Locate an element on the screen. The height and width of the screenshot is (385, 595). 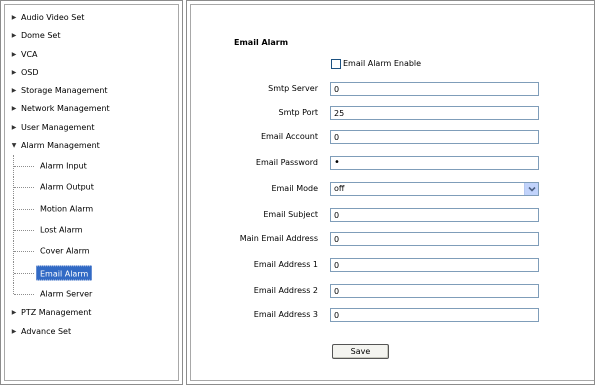
main-email-address-input is located at coordinates (434, 239).